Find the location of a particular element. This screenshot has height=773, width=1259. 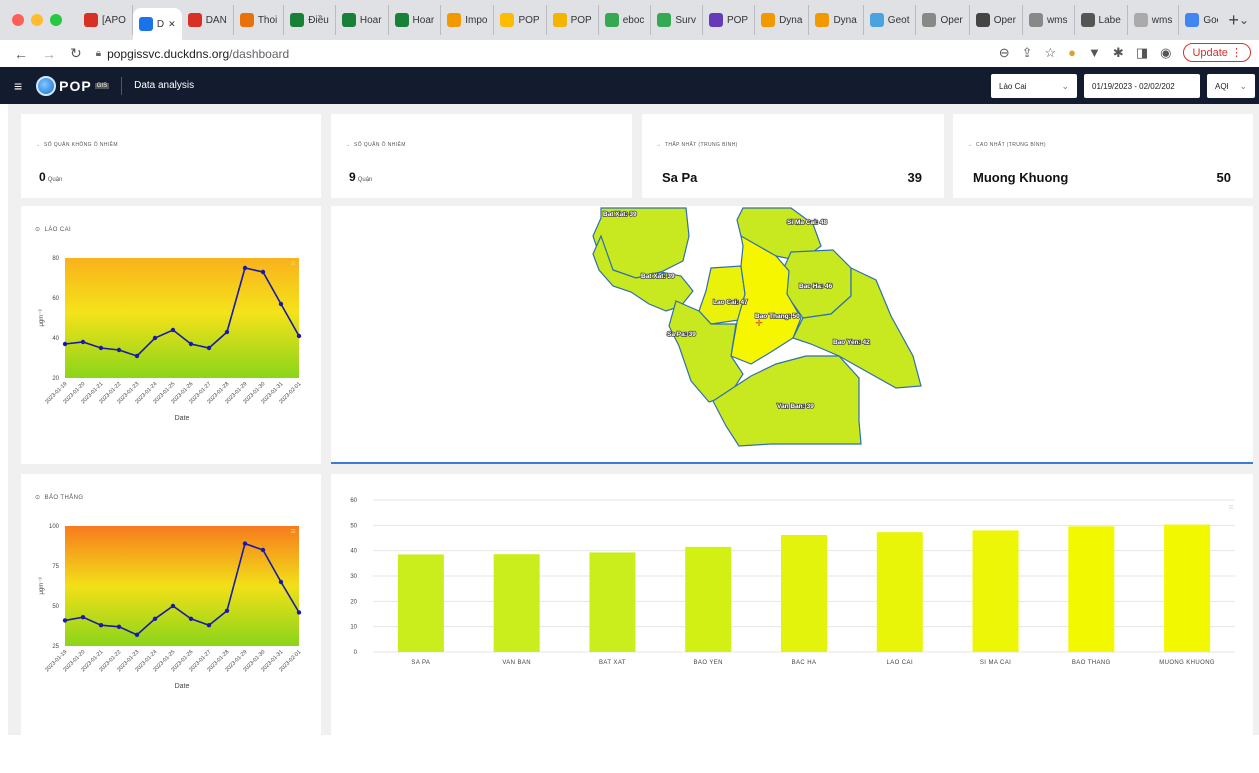

browser-tab: Labe is located at coordinates (1101, 20).